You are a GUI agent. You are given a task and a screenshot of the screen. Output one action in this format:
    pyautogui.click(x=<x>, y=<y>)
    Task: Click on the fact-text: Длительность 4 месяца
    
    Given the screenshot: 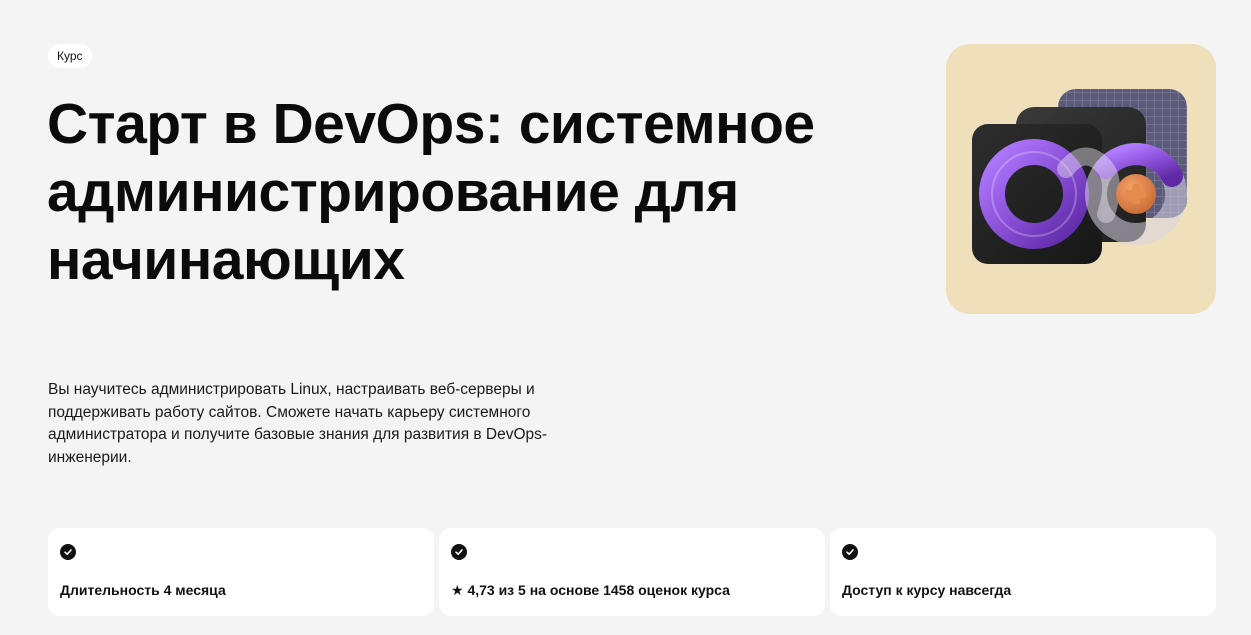 What is the action you would take?
    pyautogui.click(x=143, y=590)
    